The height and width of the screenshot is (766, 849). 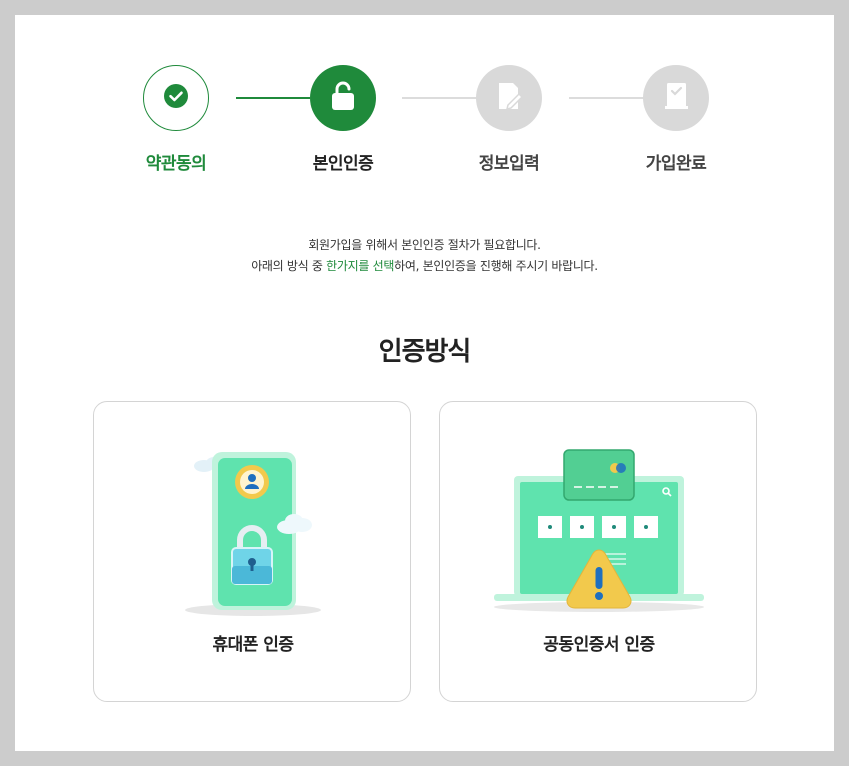 I want to click on step-verification: 본인인증, so click(x=343, y=119).